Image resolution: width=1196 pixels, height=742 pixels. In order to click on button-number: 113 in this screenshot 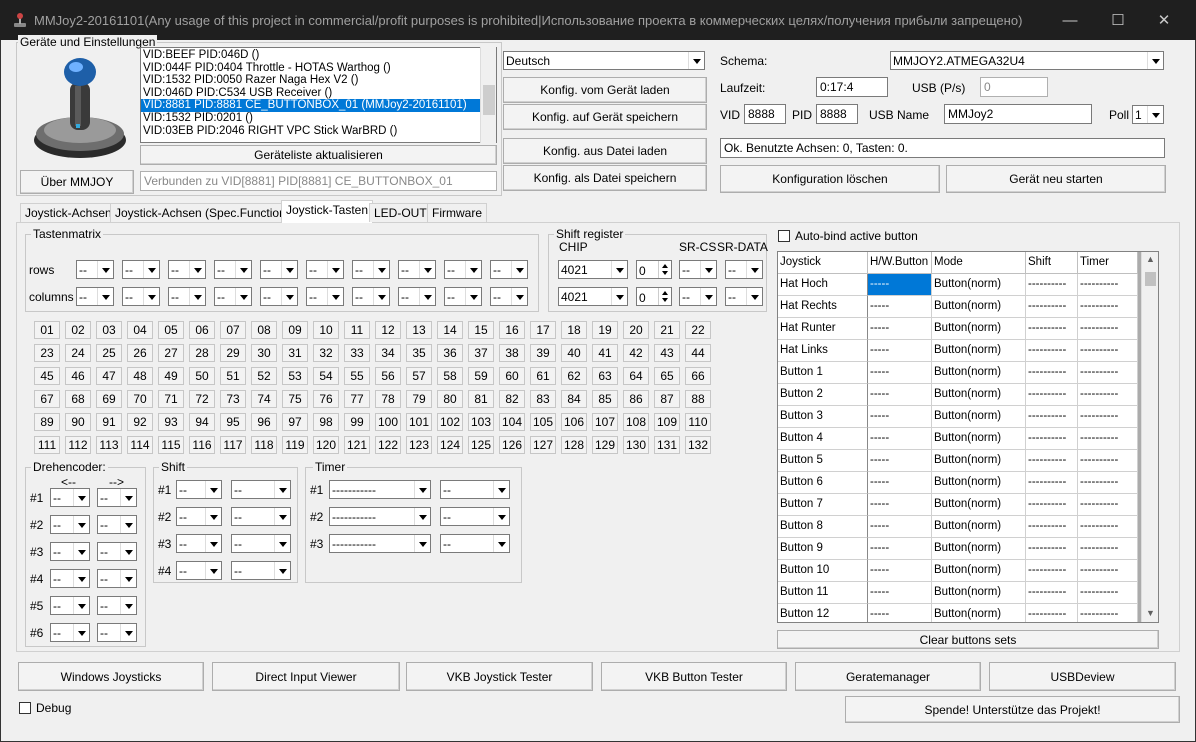, I will do `click(109, 445)`.